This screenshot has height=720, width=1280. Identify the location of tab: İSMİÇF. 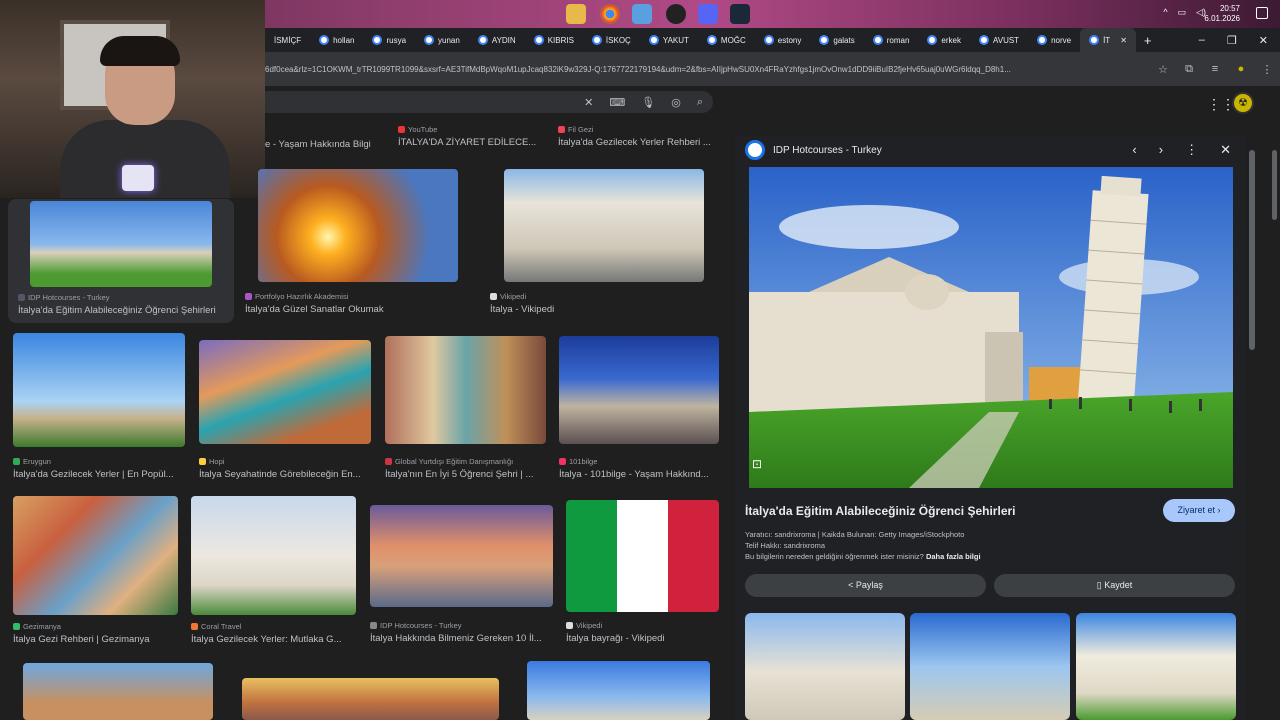
(287, 40).